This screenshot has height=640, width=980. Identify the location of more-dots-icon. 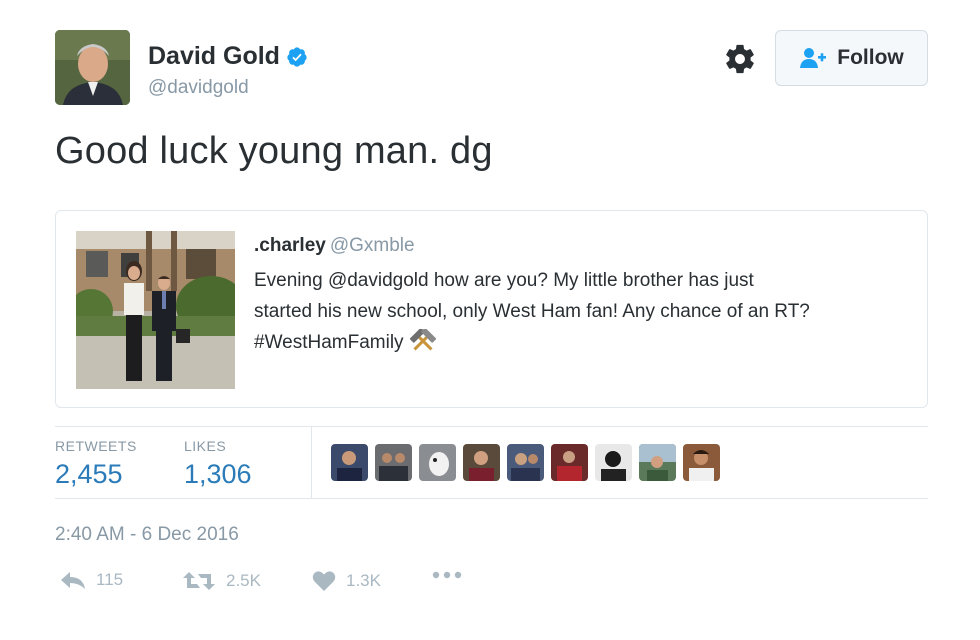
(447, 575).